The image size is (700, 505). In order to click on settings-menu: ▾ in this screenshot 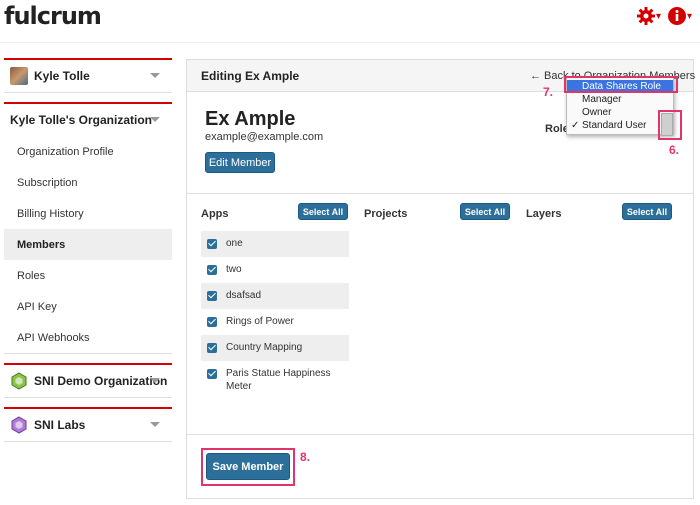, I will do `click(648, 16)`.